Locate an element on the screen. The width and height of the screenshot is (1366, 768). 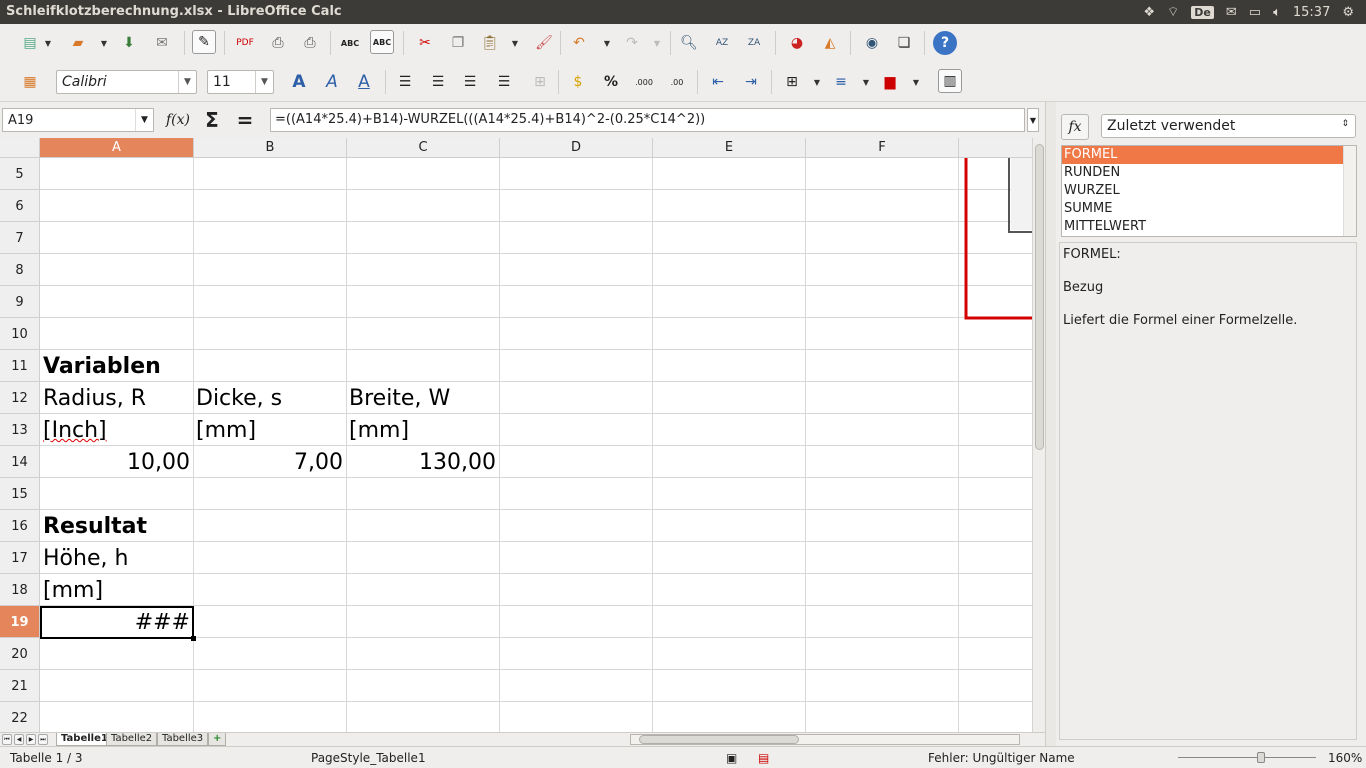
function-list-item: FORMEL is located at coordinates (1209, 155).